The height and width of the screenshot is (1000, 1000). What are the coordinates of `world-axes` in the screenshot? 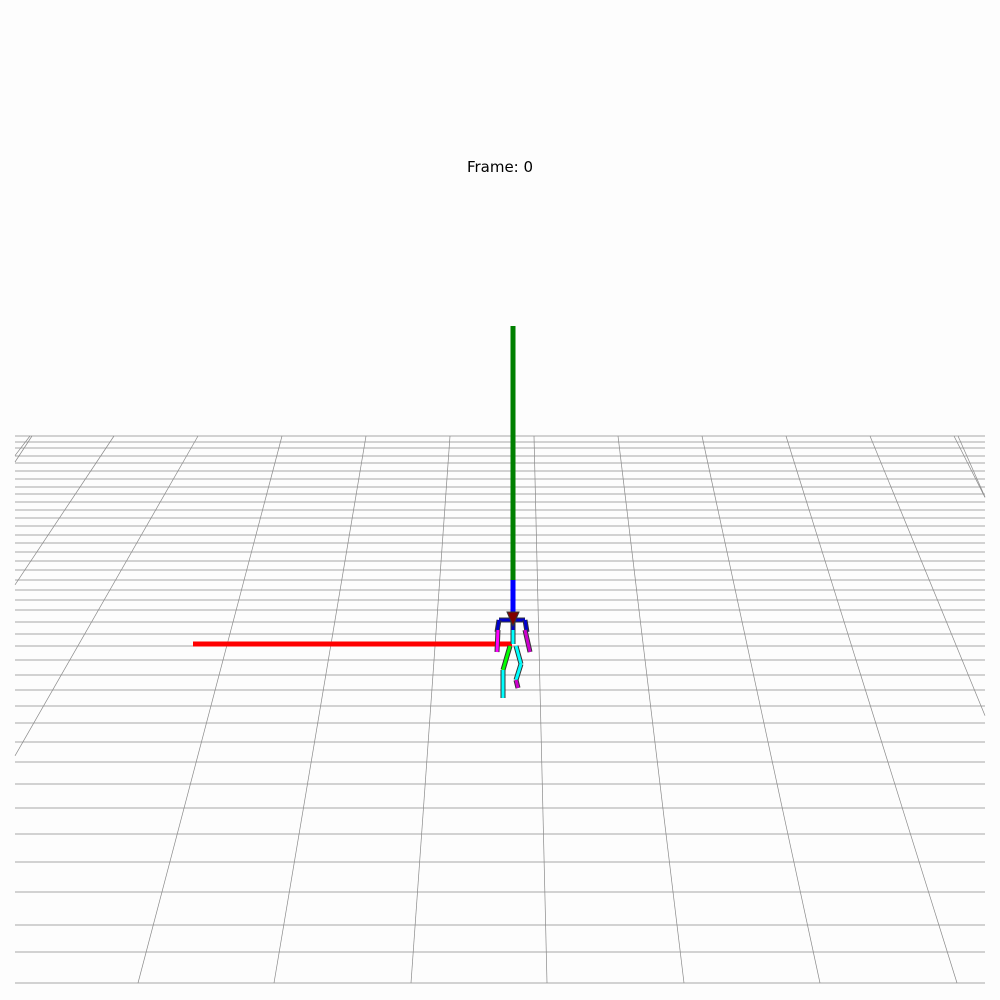 It's located at (354, 486).